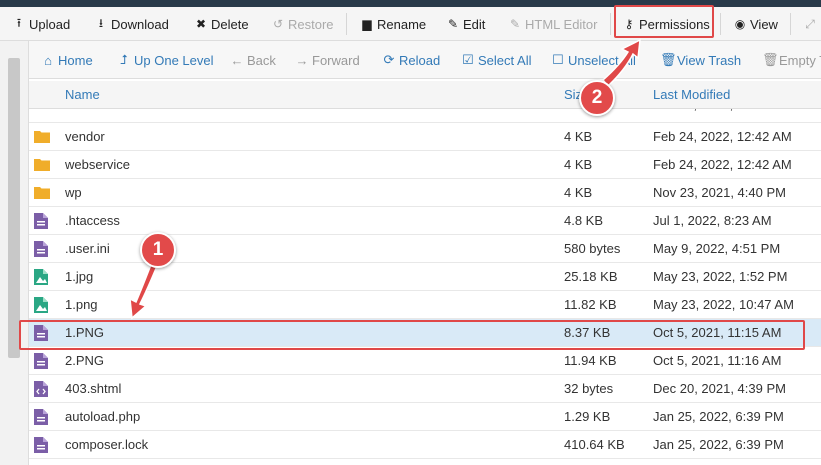 The height and width of the screenshot is (465, 821). I want to click on file-size: 4.8 KB, so click(584, 220).